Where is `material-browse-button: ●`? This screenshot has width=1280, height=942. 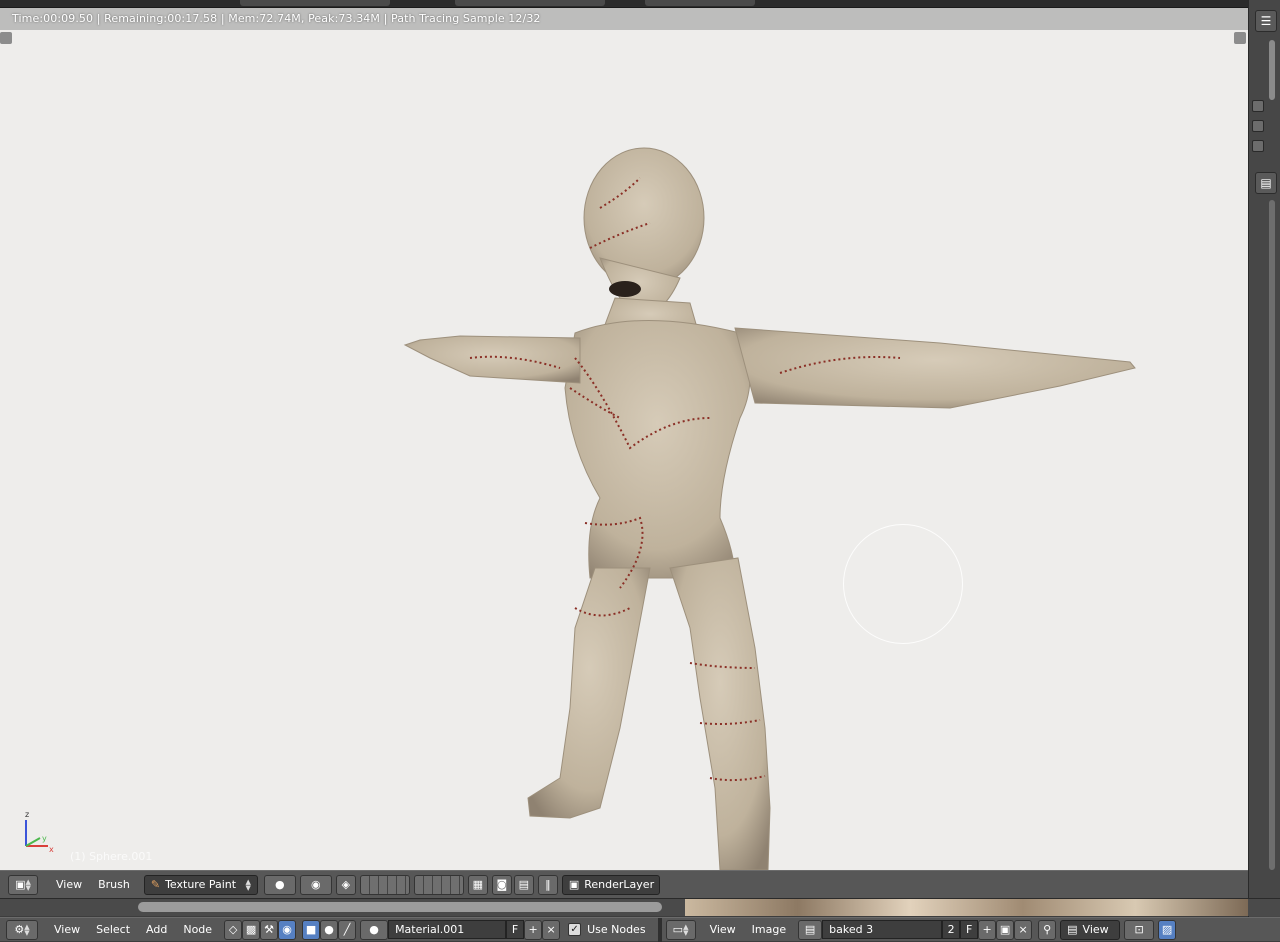
material-browse-button: ● is located at coordinates (374, 929).